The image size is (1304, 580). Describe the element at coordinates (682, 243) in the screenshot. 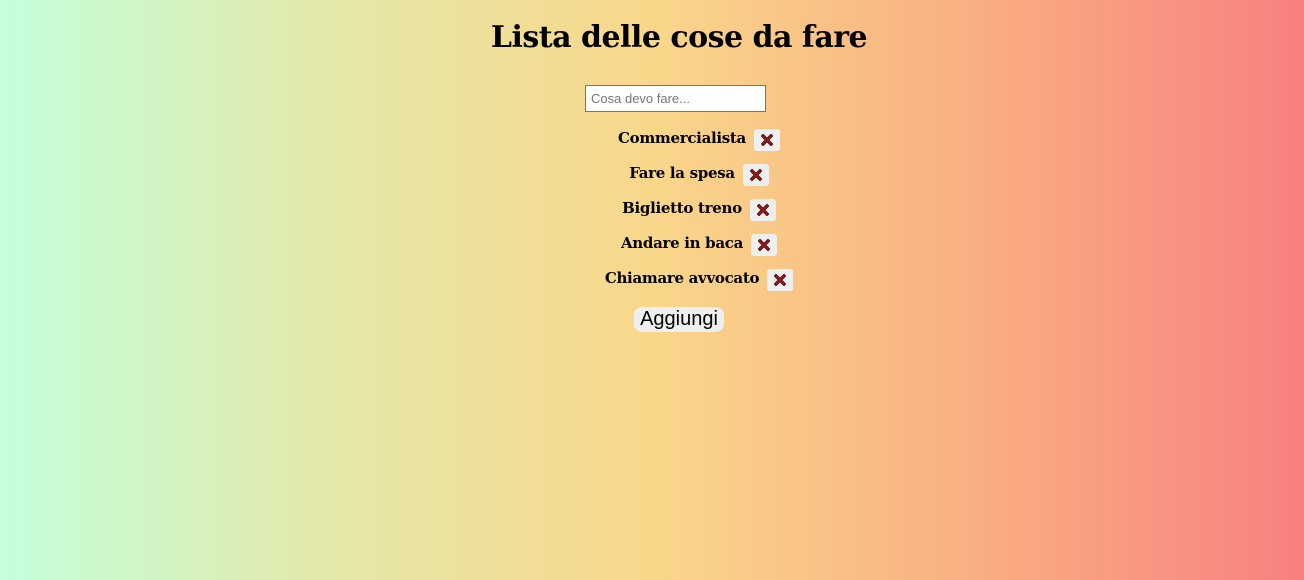

I see `todo-label: Andare in baca` at that location.